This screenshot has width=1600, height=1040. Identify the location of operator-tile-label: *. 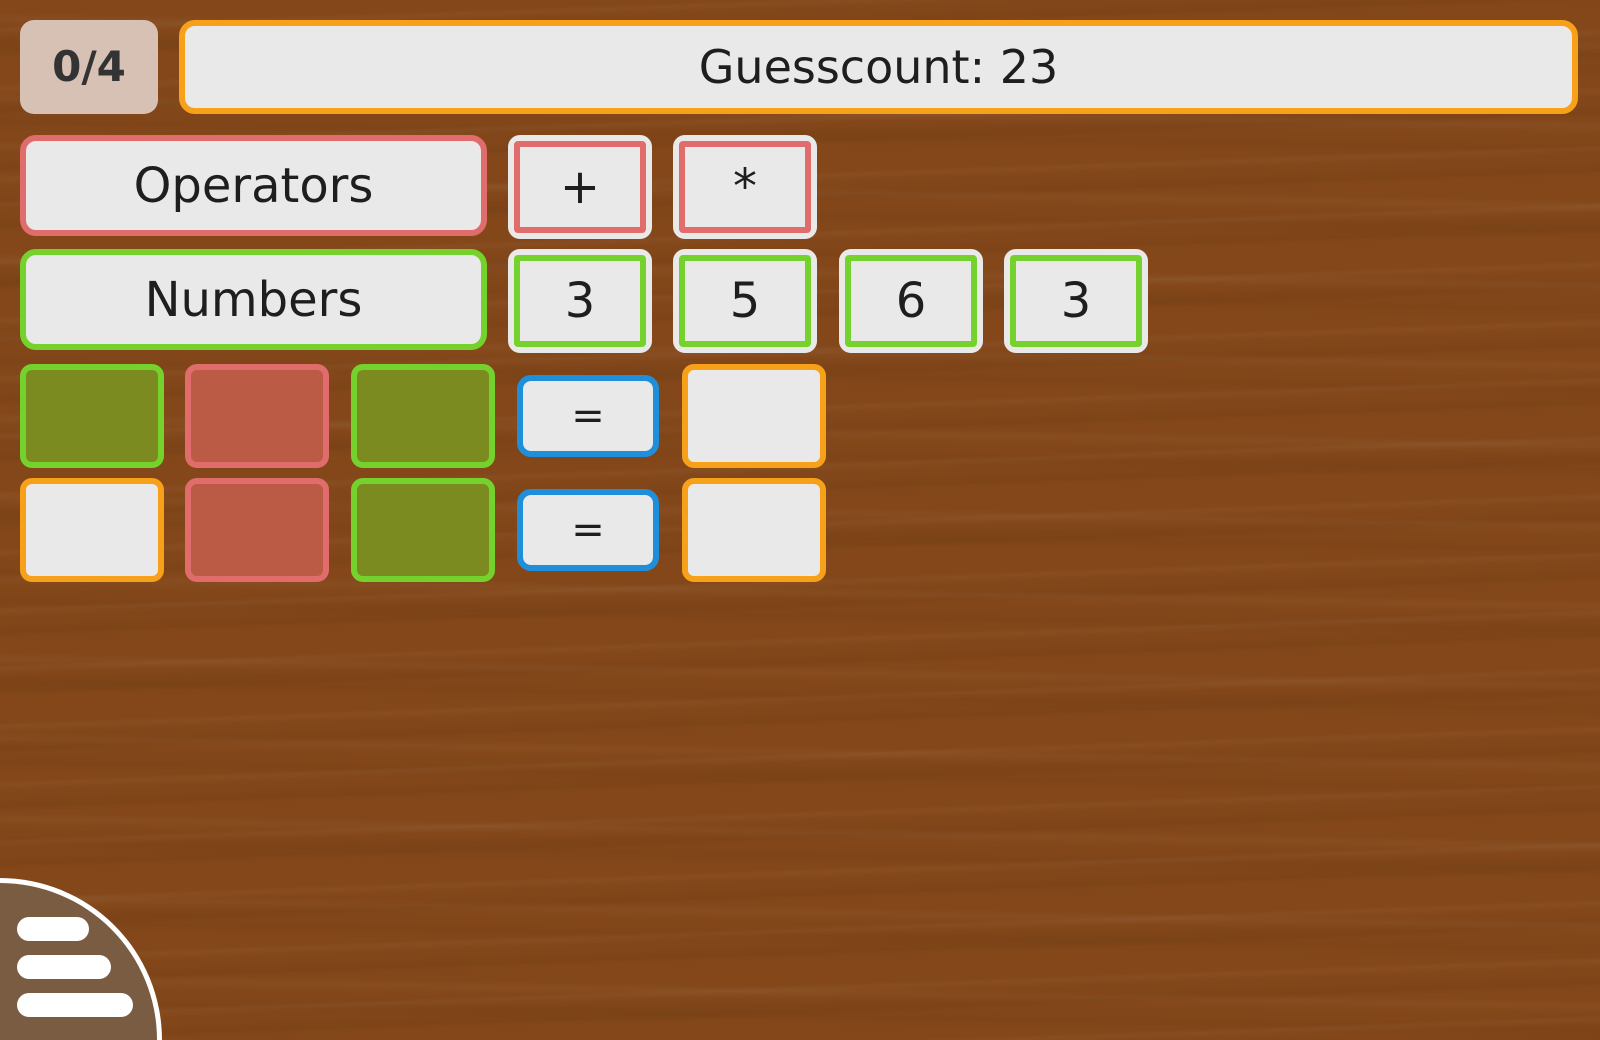
(745, 187).